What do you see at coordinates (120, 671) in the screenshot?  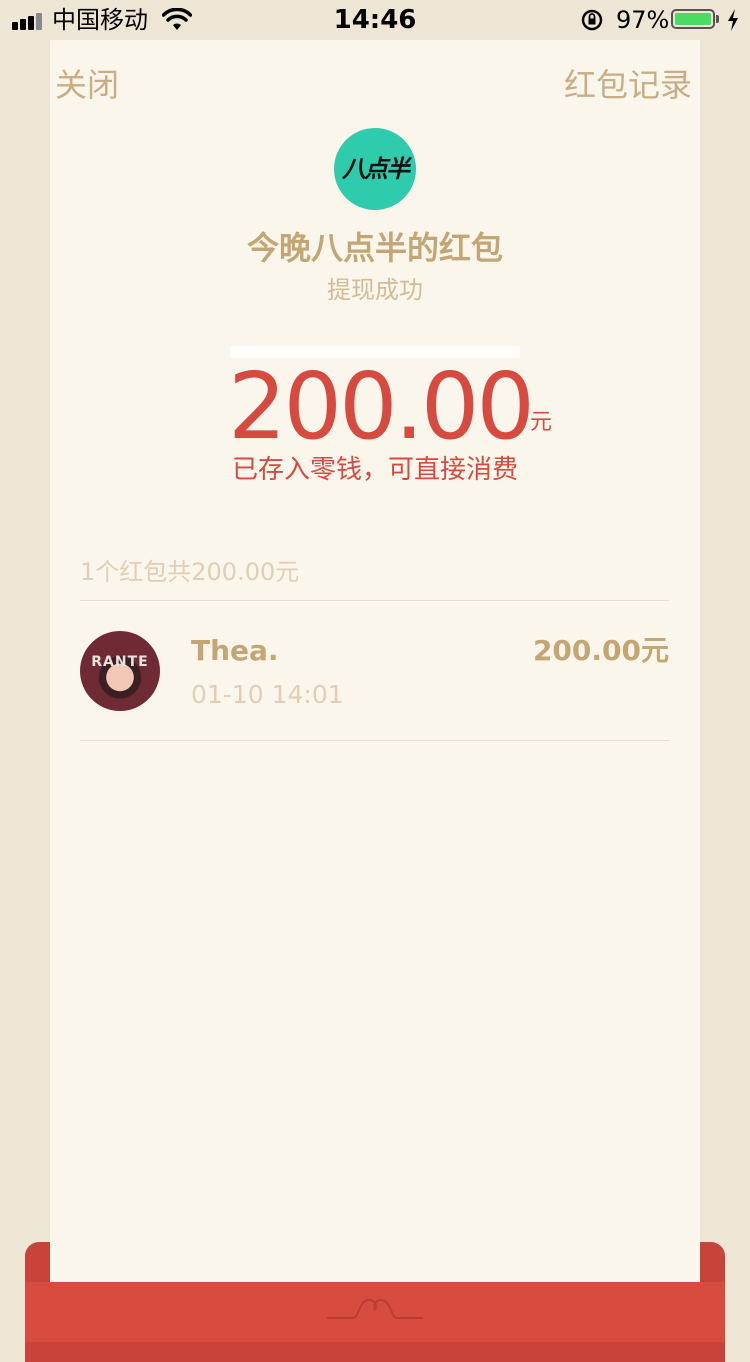 I see `avatar: RANTE` at bounding box center [120, 671].